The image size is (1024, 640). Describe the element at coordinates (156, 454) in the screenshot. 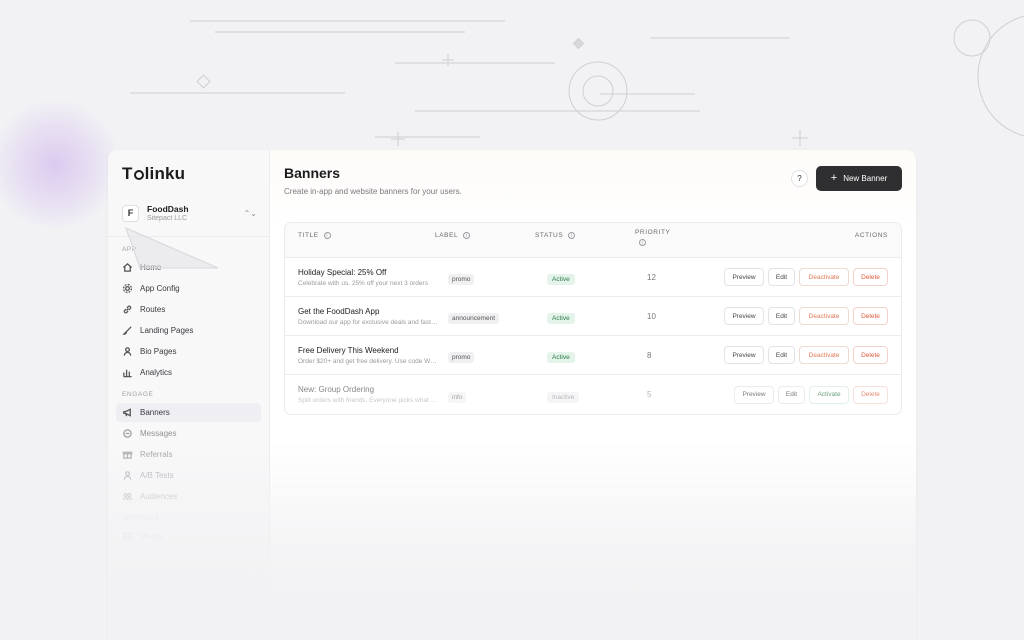

I see `sidebar-item-label: Referrals` at that location.